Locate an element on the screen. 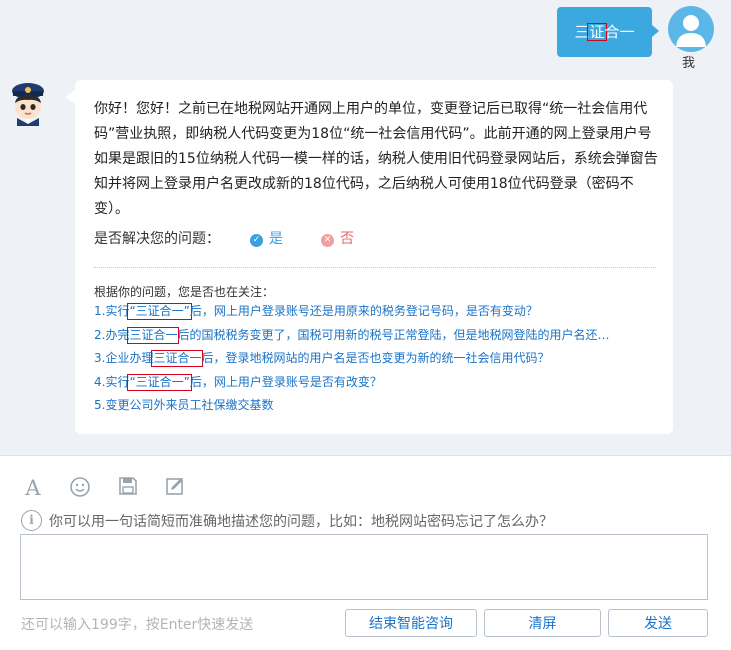 The width and height of the screenshot is (731, 650). message-input is located at coordinates (364, 567).